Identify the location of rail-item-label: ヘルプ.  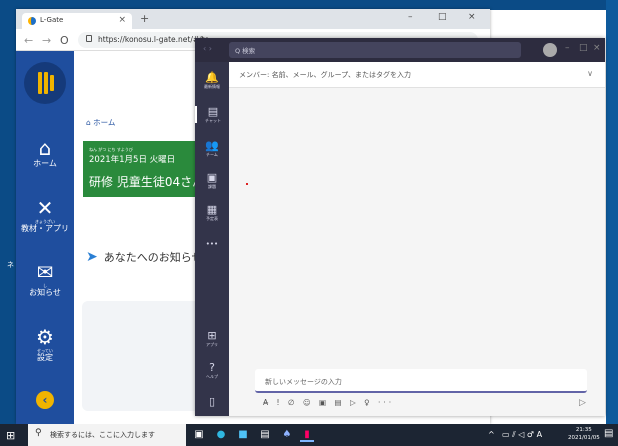
(212, 376).